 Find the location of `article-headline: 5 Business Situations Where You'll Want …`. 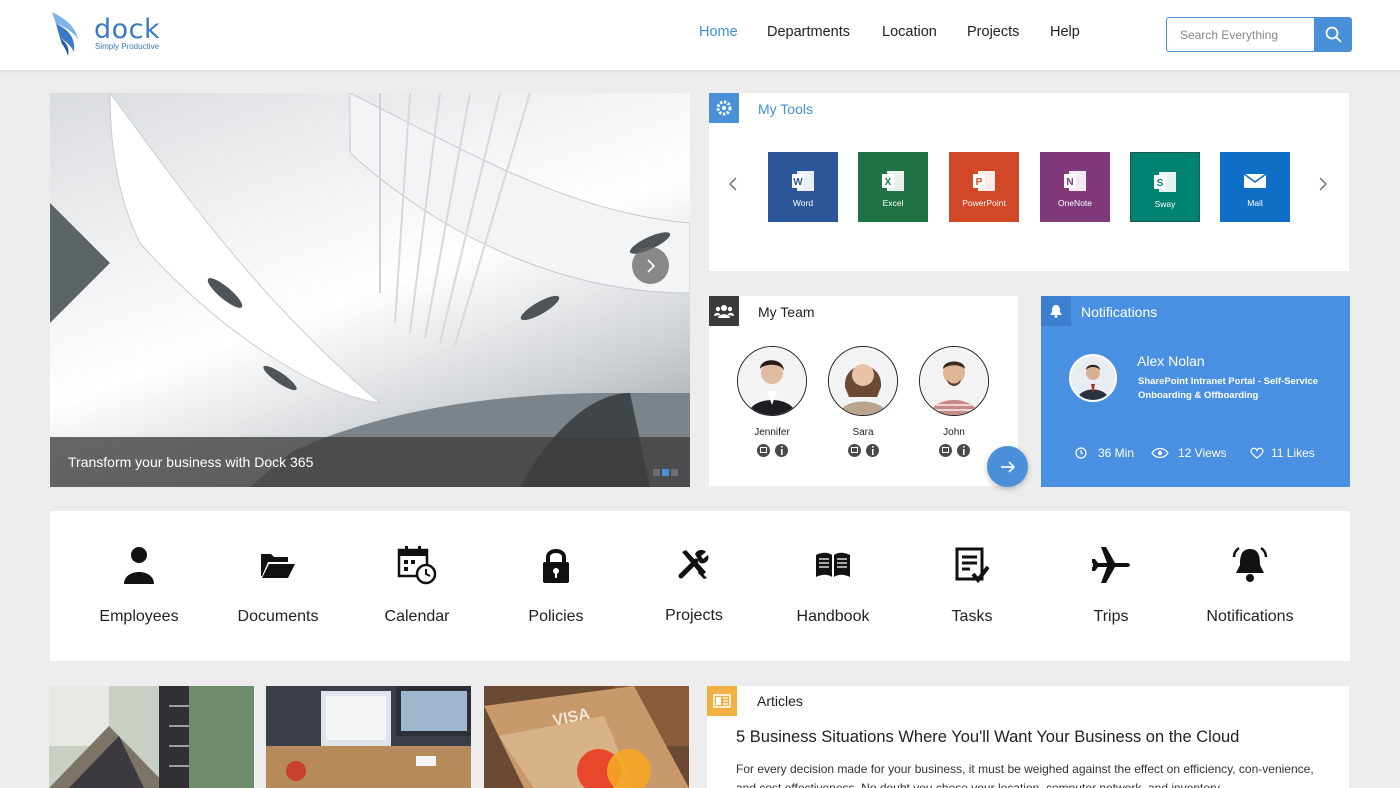

article-headline: 5 Business Situations Where You'll Want … is located at coordinates (987, 737).